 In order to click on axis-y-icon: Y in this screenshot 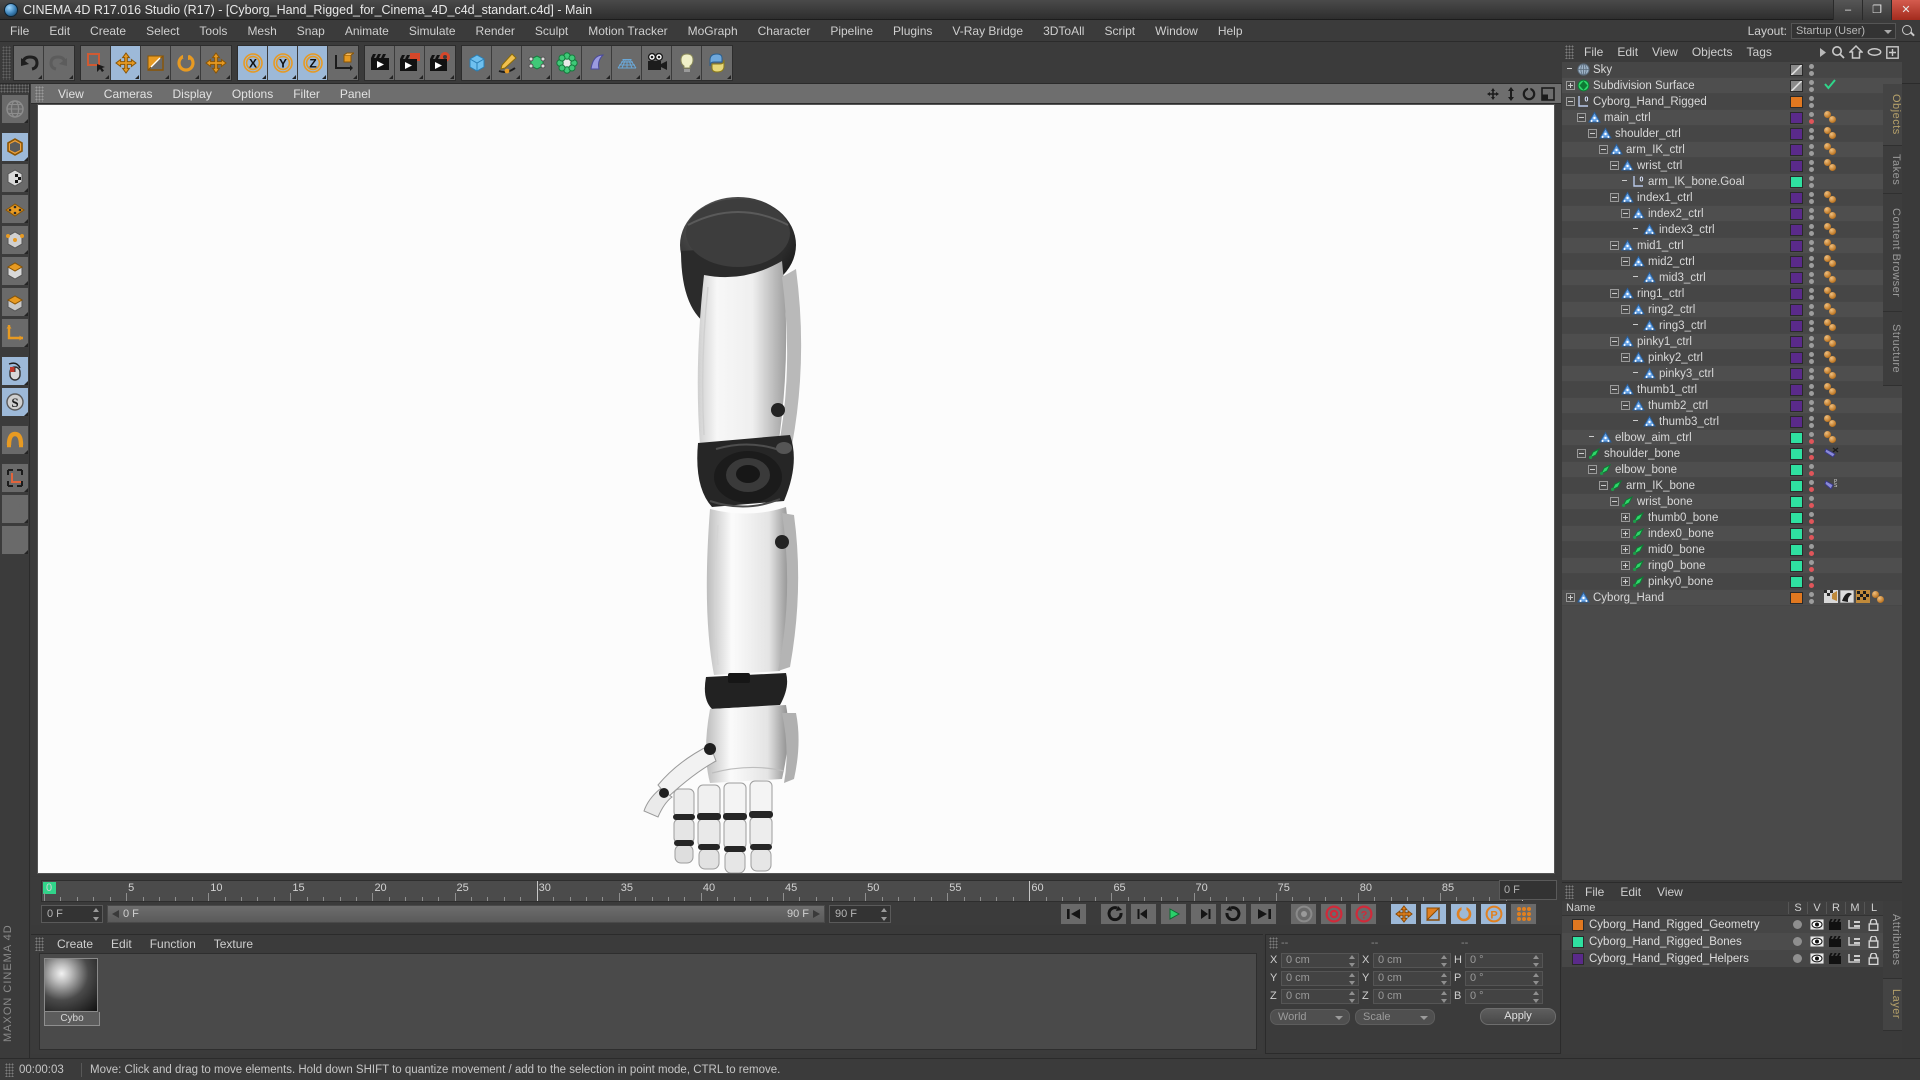, I will do `click(283, 62)`.